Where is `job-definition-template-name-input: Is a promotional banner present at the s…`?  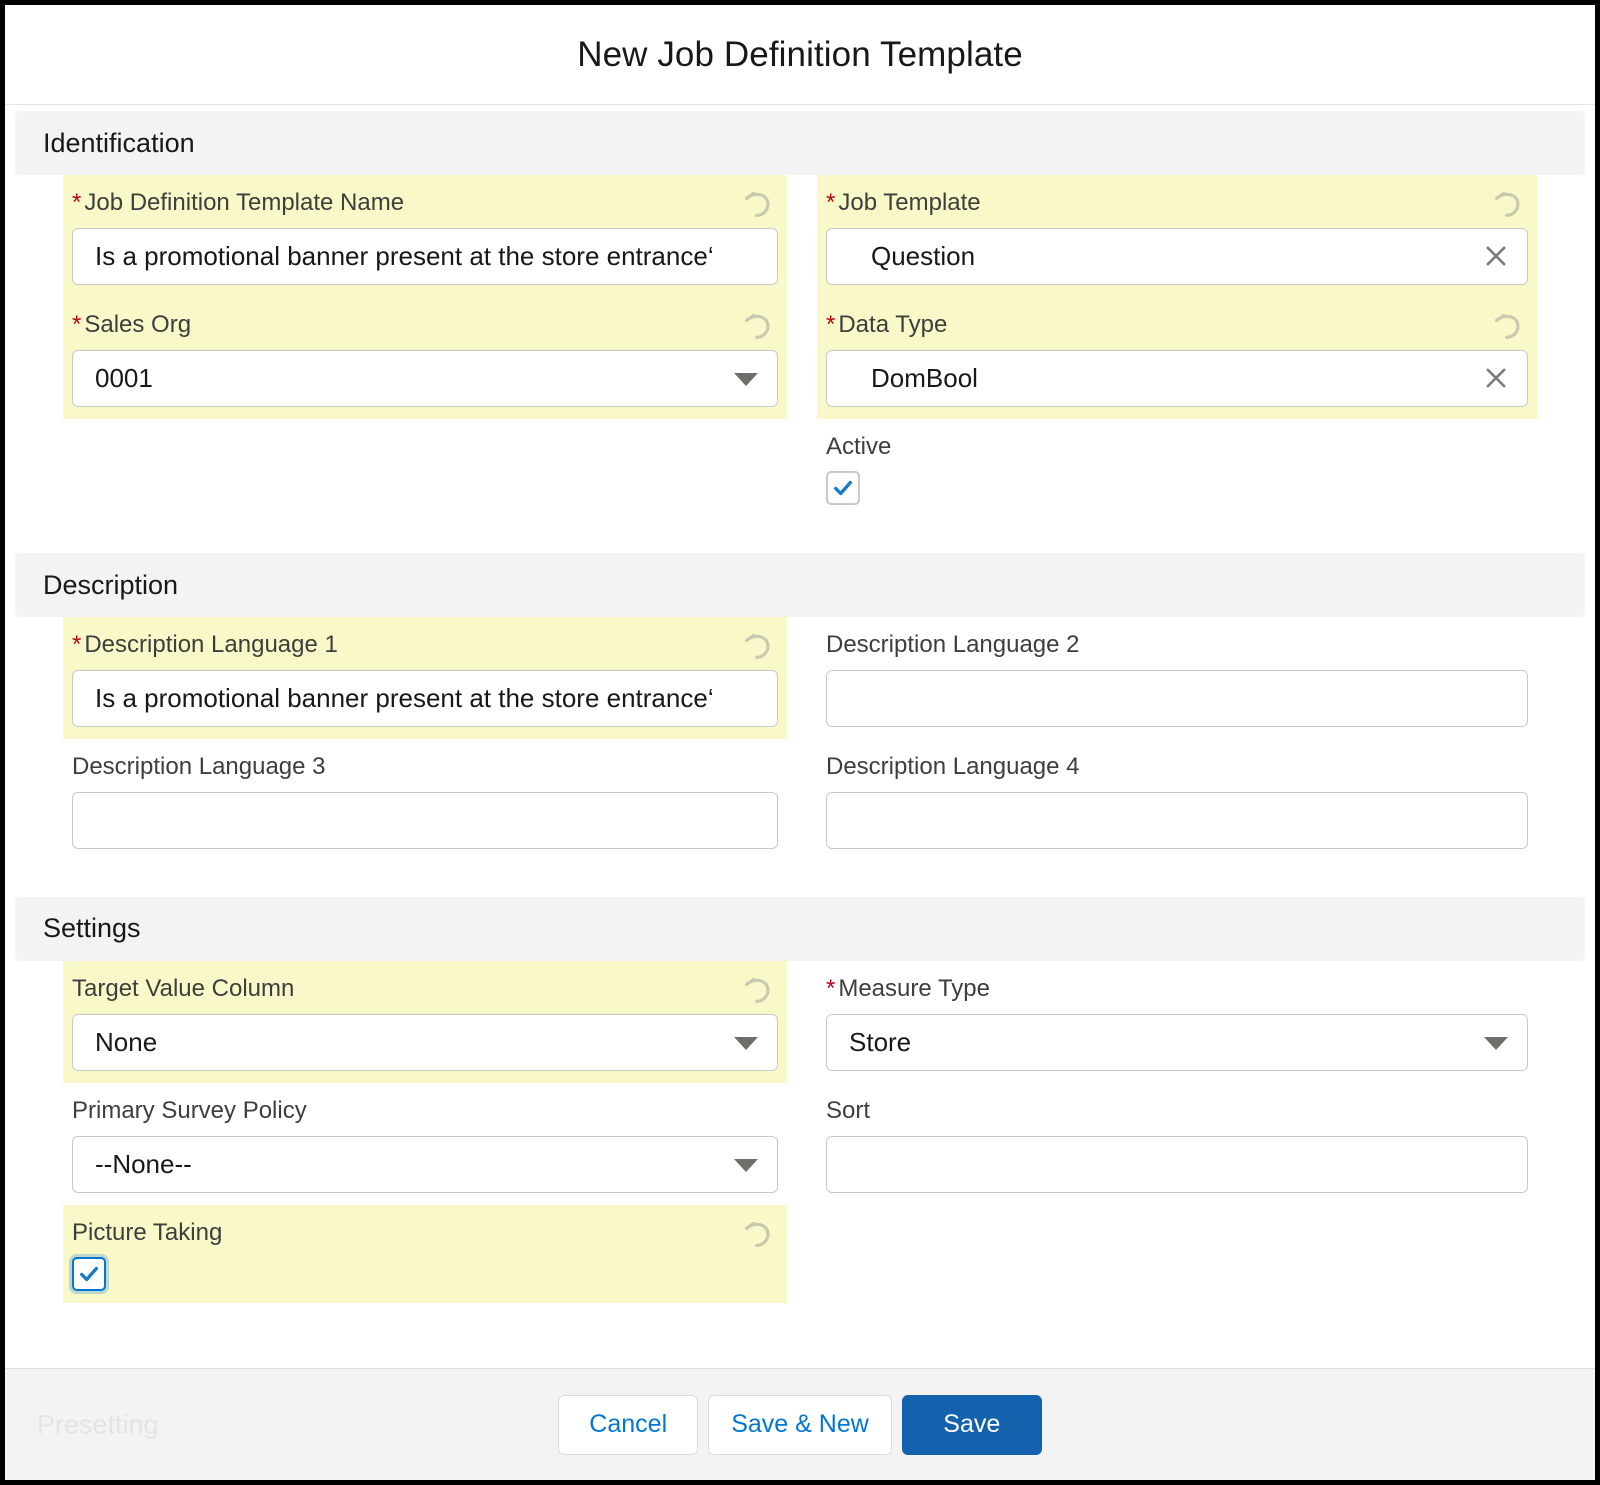 job-definition-template-name-input: Is a promotional banner present at the s… is located at coordinates (425, 256).